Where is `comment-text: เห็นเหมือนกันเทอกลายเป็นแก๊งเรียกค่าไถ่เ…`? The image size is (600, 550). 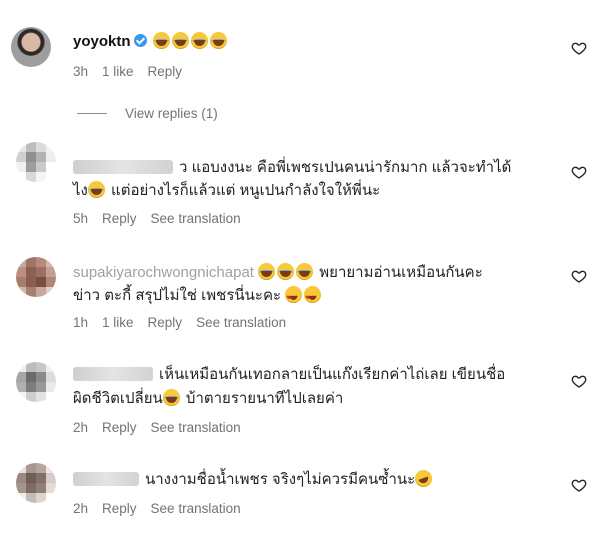
comment-text: เห็นเหมือนกันเทอกลายเป็นแก๊งเรียกค่าไถ่เ… is located at coordinates (289, 375).